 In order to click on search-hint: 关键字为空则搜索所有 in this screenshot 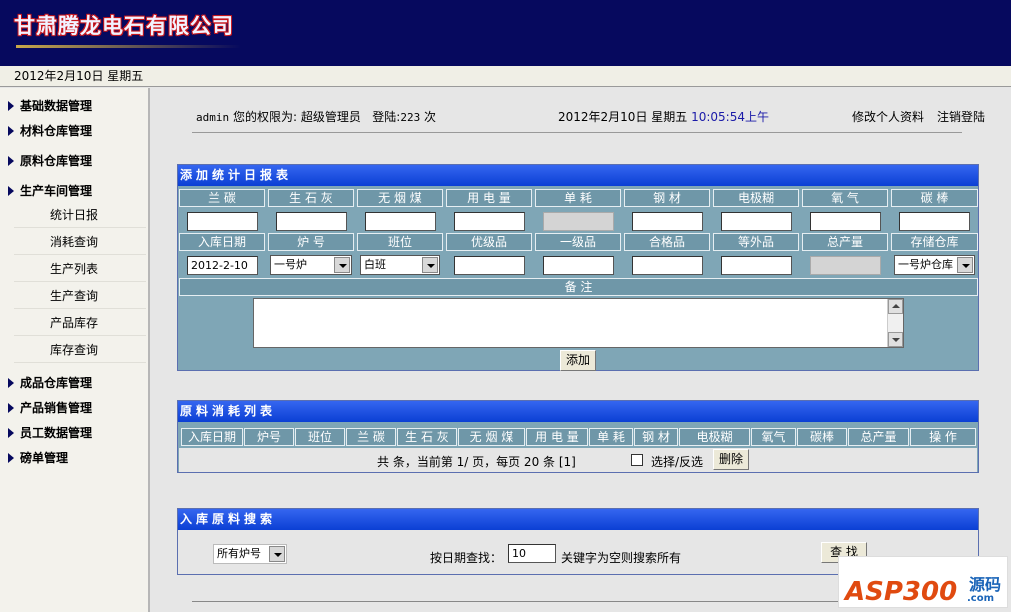, I will do `click(621, 558)`.